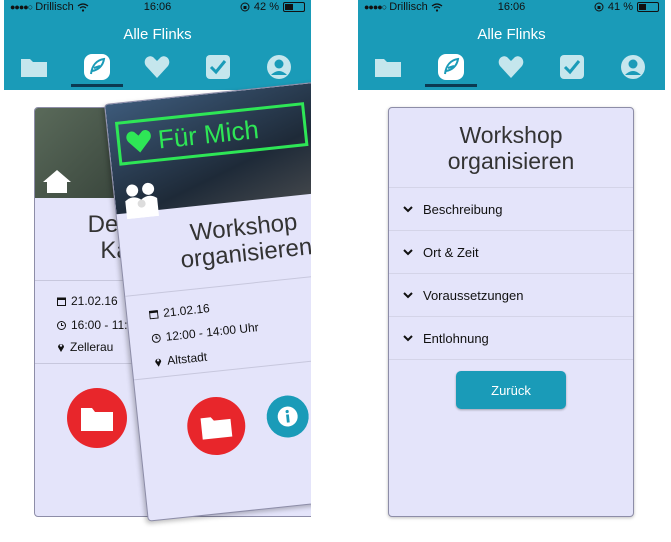  What do you see at coordinates (266, 7) in the screenshot?
I see `battery-percent: 42 %` at bounding box center [266, 7].